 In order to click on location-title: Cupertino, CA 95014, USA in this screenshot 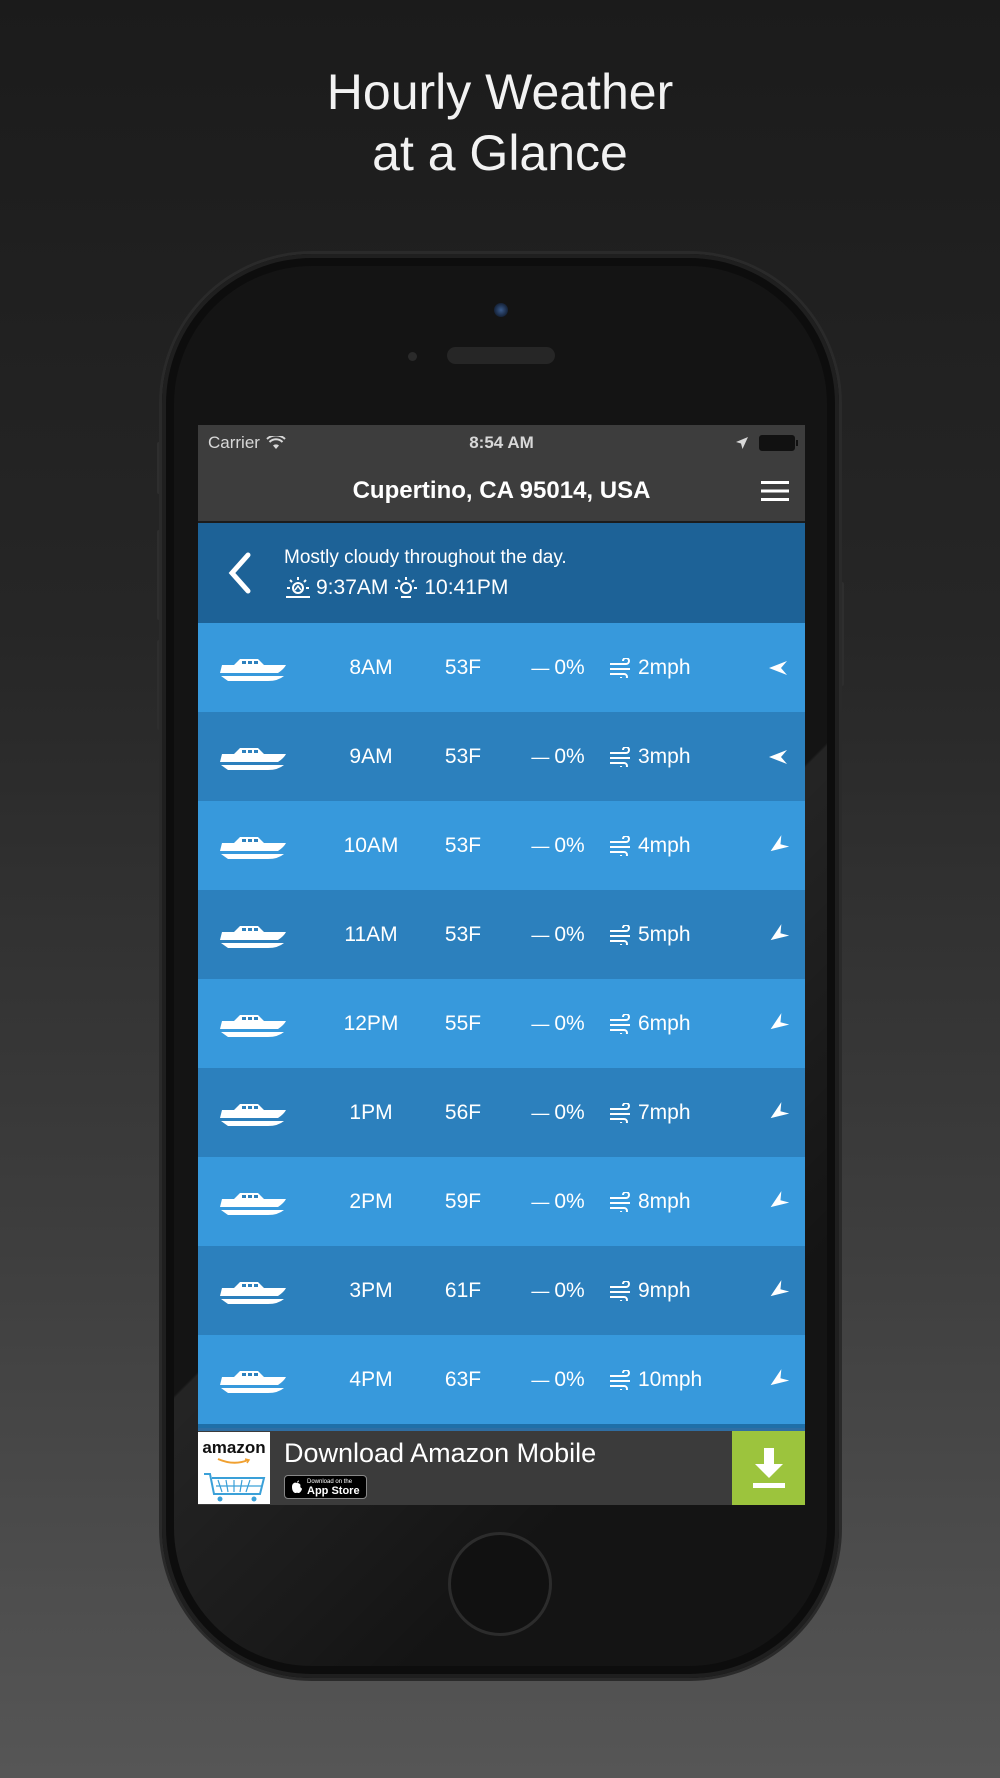, I will do `click(501, 490)`.